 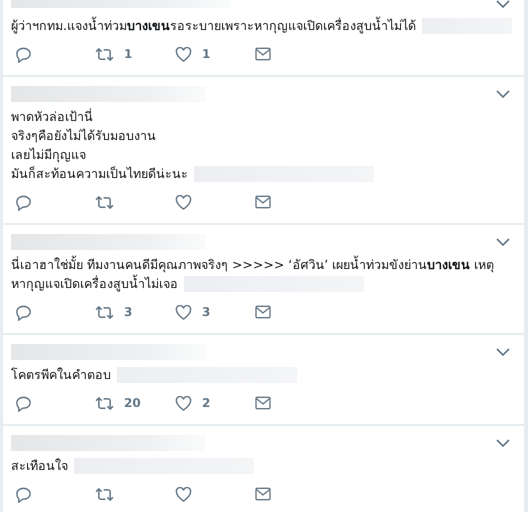 I want to click on like-count: 2, so click(x=206, y=403).